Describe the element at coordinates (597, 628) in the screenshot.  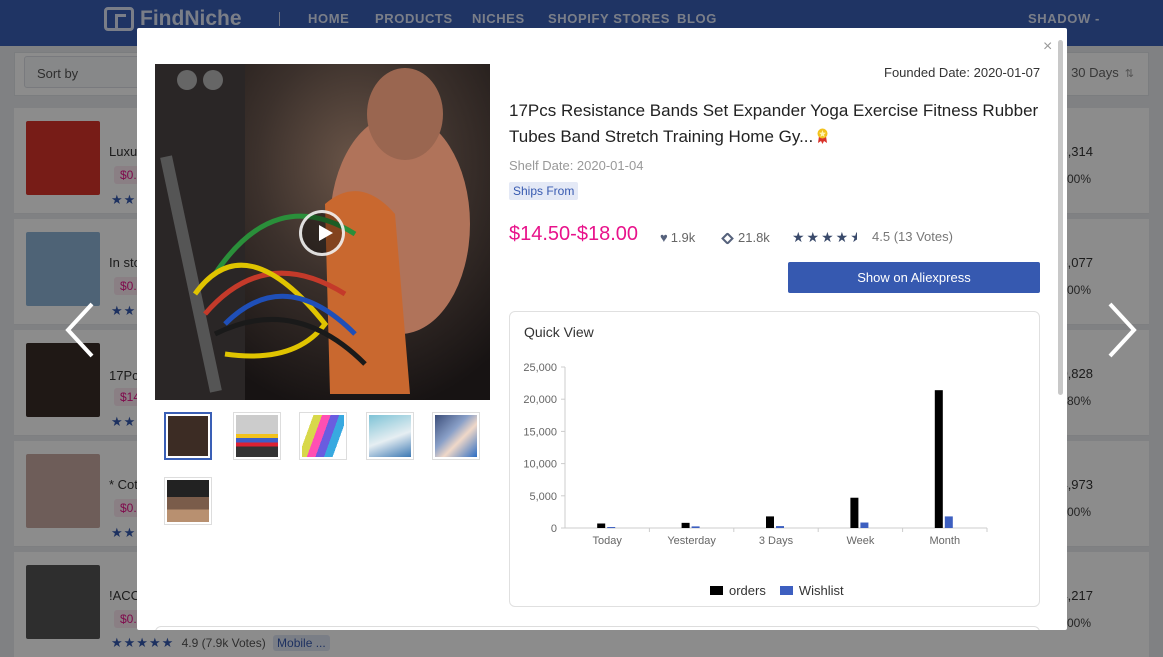
I see `next-section-panel` at that location.